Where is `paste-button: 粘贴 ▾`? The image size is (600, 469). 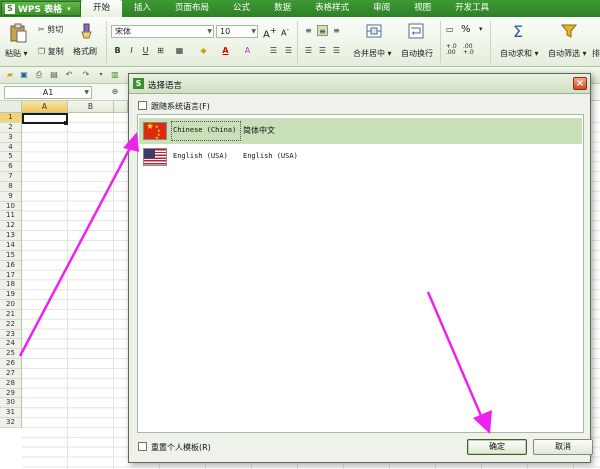 paste-button: 粘贴 ▾ is located at coordinates (16, 53).